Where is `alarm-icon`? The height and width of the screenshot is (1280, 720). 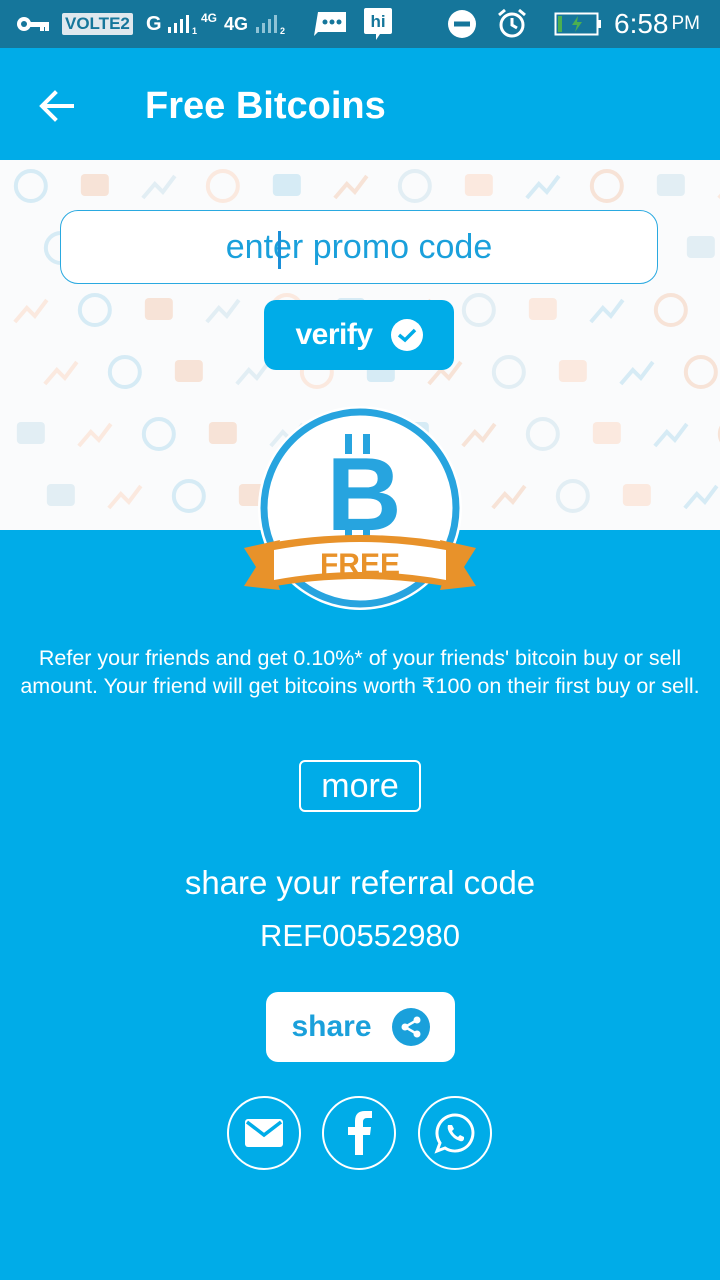 alarm-icon is located at coordinates (512, 24).